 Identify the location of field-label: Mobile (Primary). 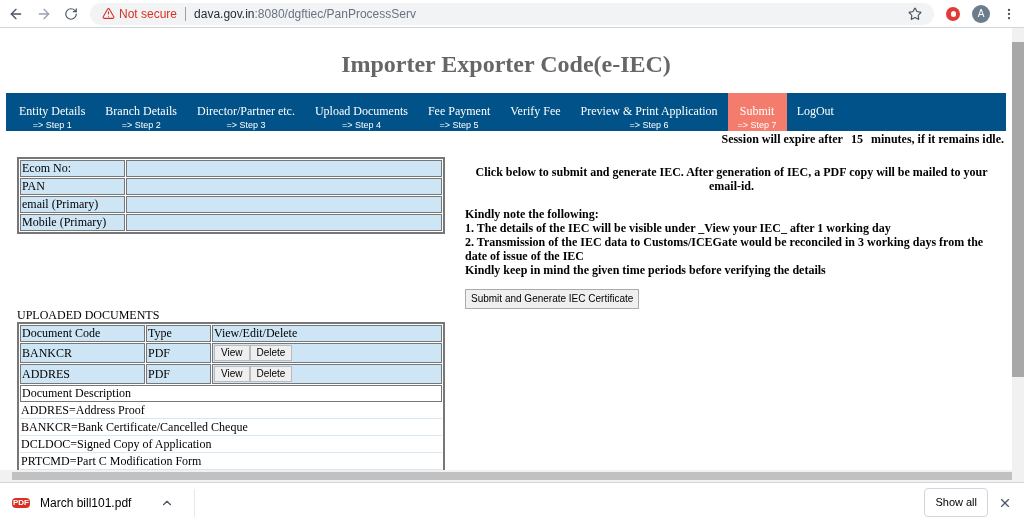
(72, 222).